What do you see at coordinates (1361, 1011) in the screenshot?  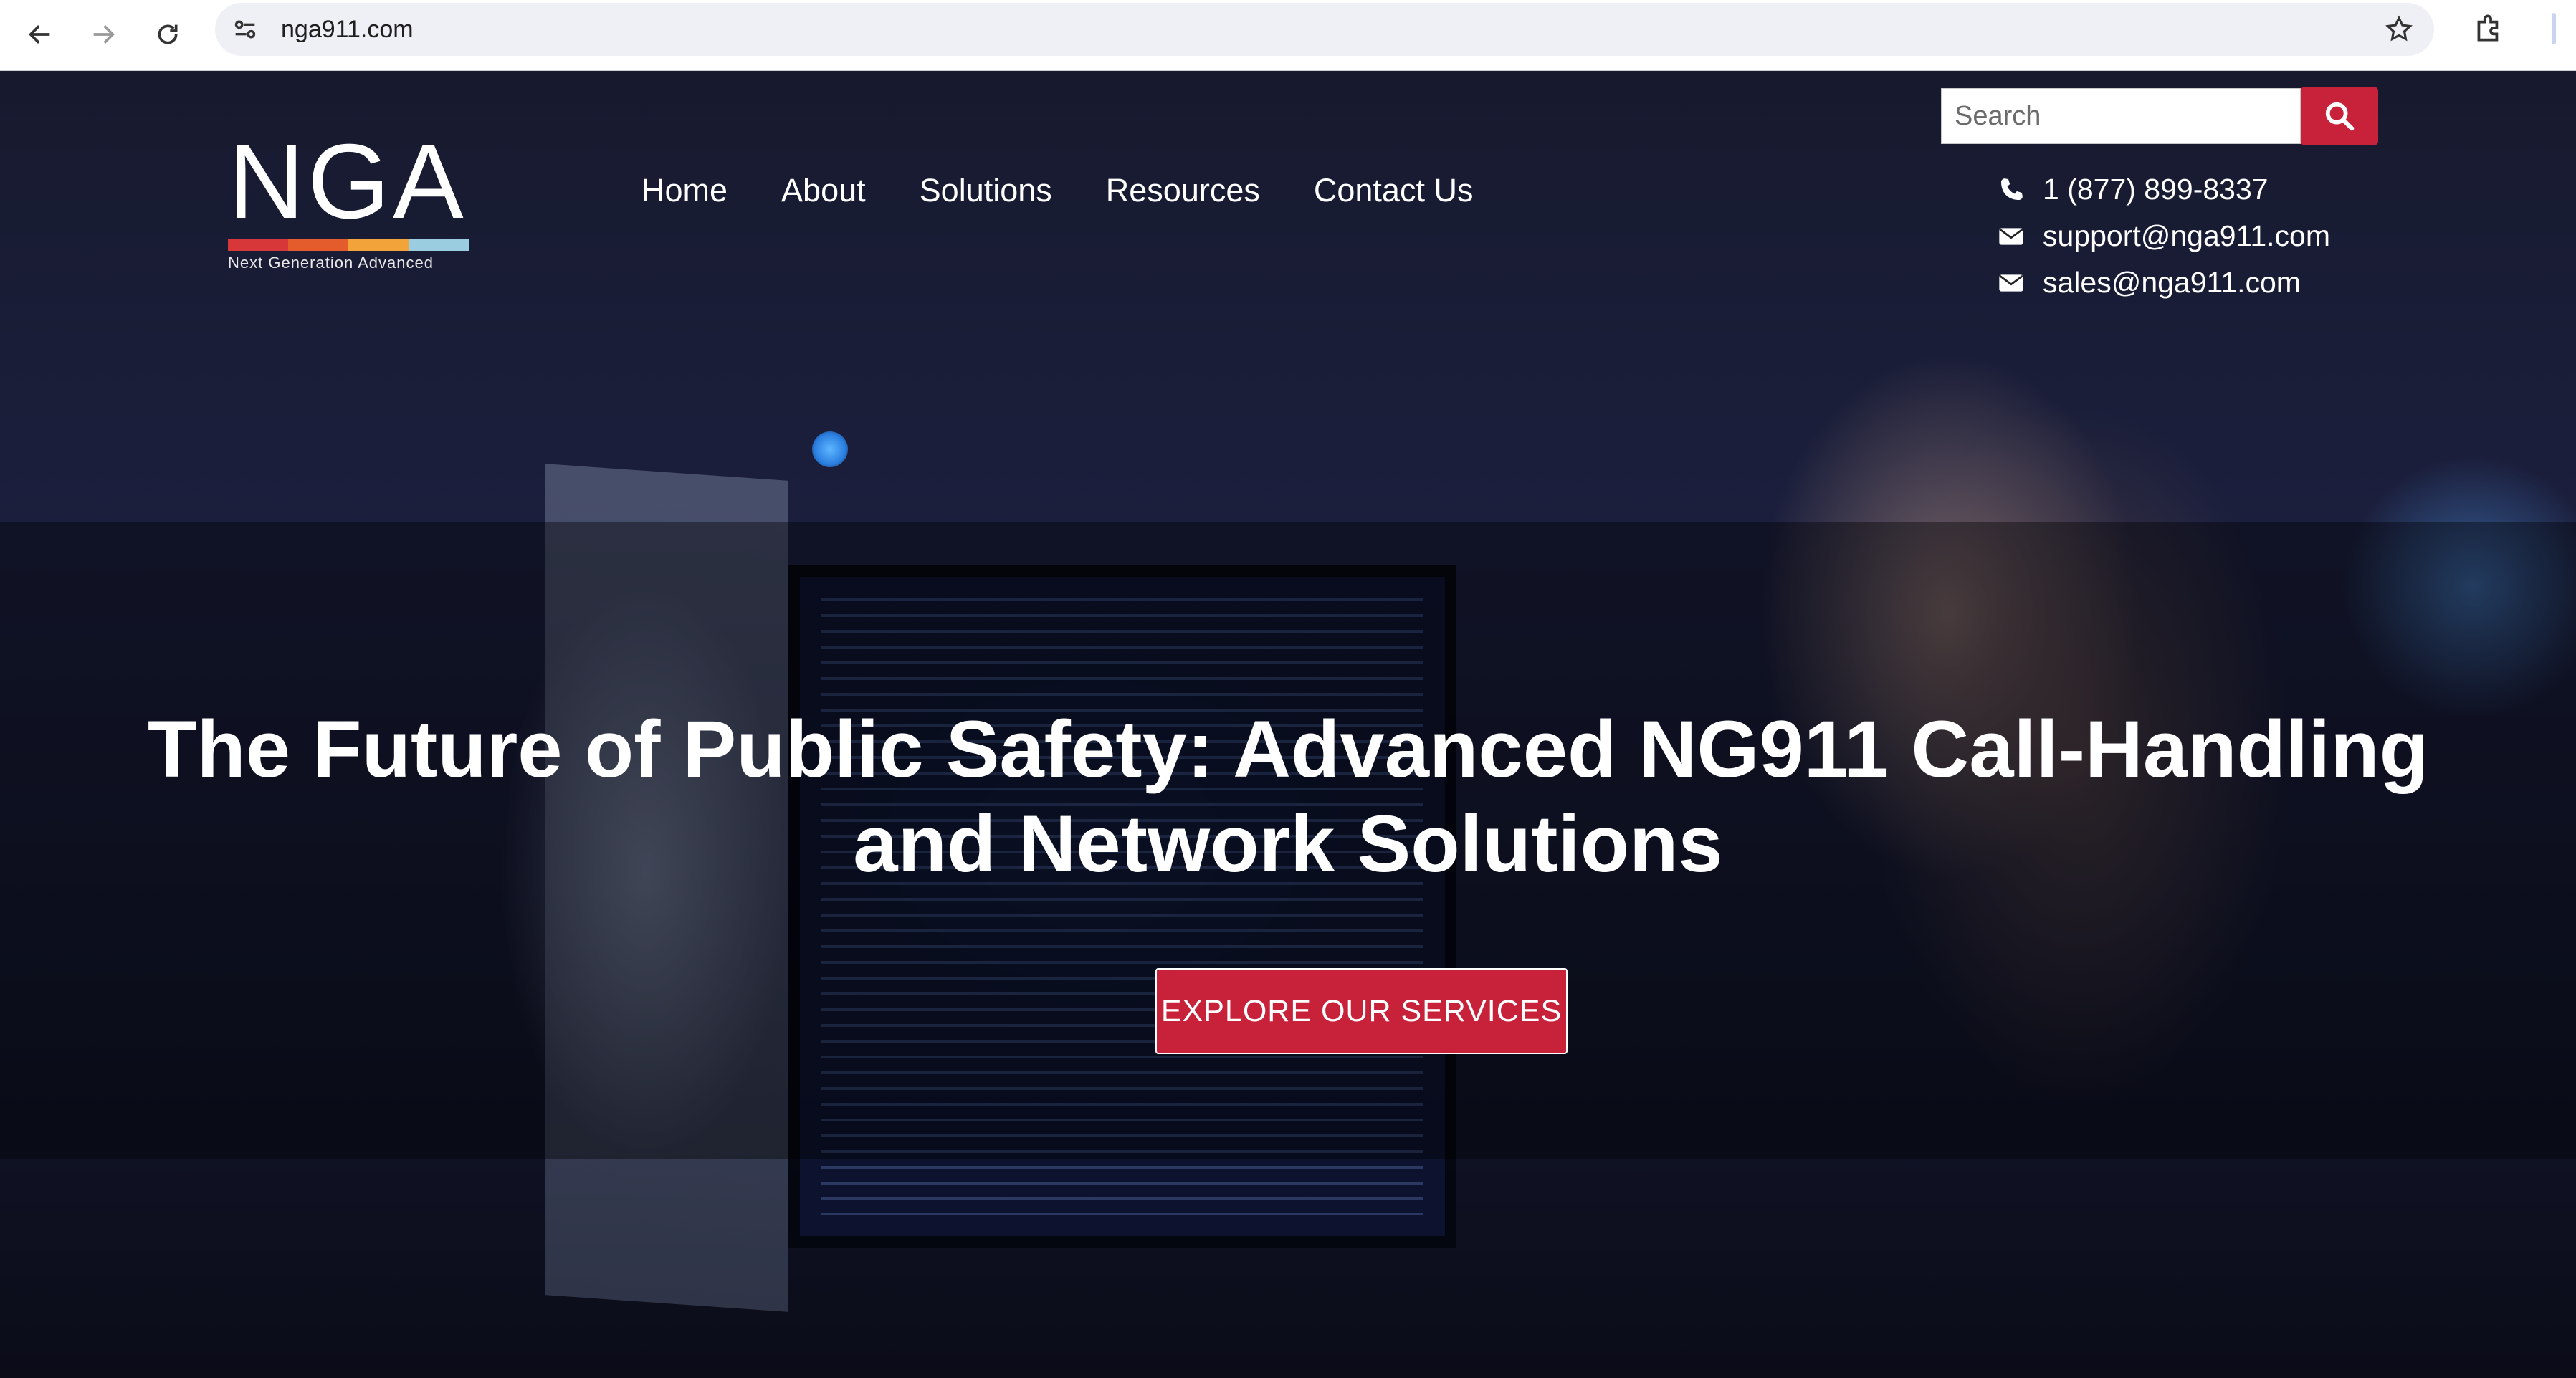 I see `explore-services-button: EXPLORE OUR SERVICES` at bounding box center [1361, 1011].